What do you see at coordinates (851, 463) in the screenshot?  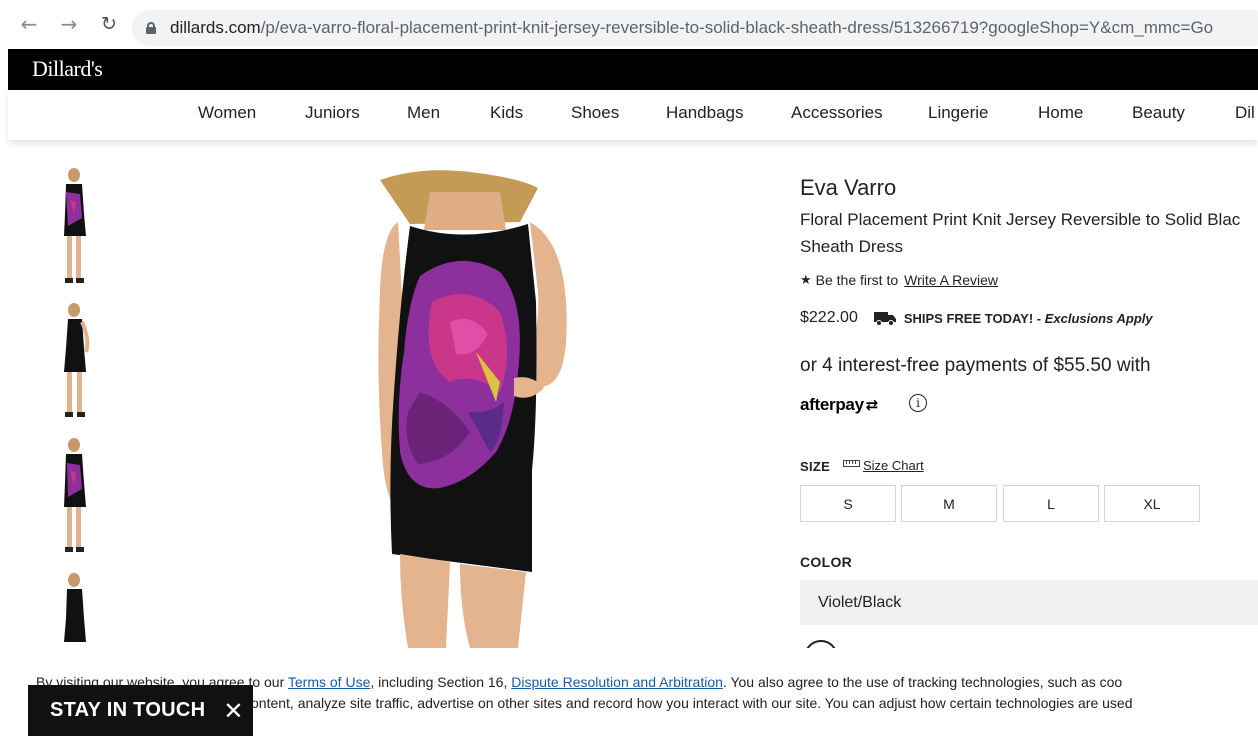 I see `ruler-icon` at bounding box center [851, 463].